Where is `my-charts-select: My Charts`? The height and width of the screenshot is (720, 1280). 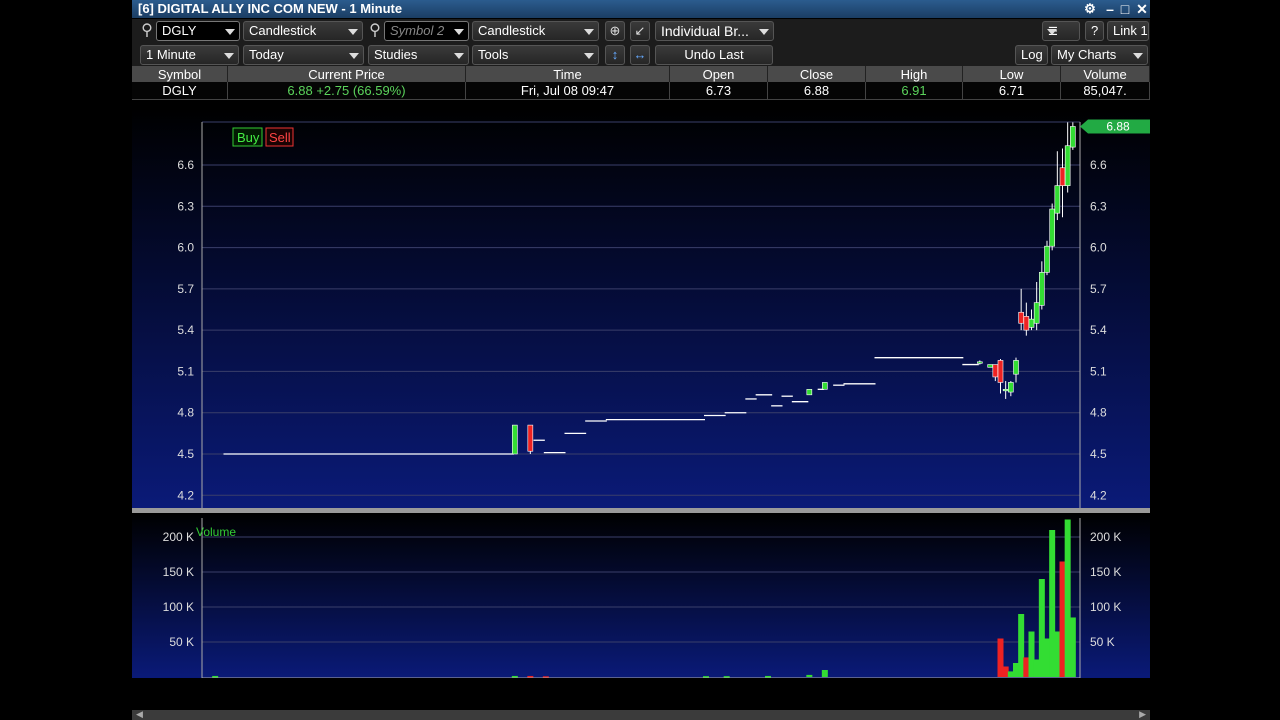
my-charts-select: My Charts is located at coordinates (1099, 55).